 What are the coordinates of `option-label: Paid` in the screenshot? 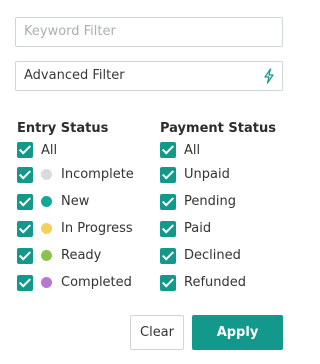 It's located at (198, 228).